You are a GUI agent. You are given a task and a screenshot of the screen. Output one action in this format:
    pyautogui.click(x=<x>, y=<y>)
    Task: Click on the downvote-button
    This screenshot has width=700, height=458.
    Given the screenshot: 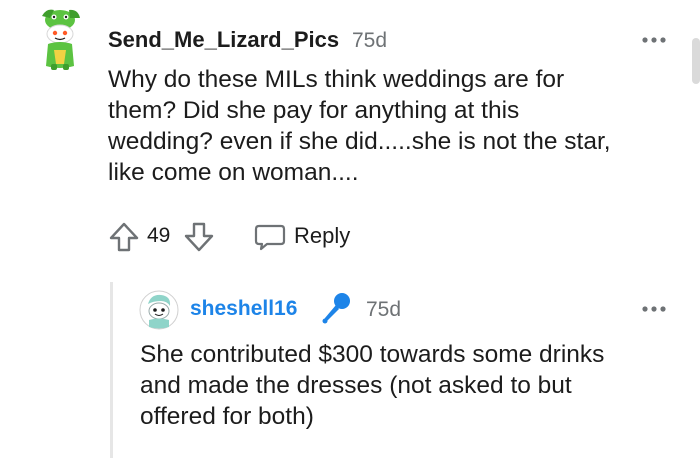 What is the action you would take?
    pyautogui.click(x=199, y=237)
    